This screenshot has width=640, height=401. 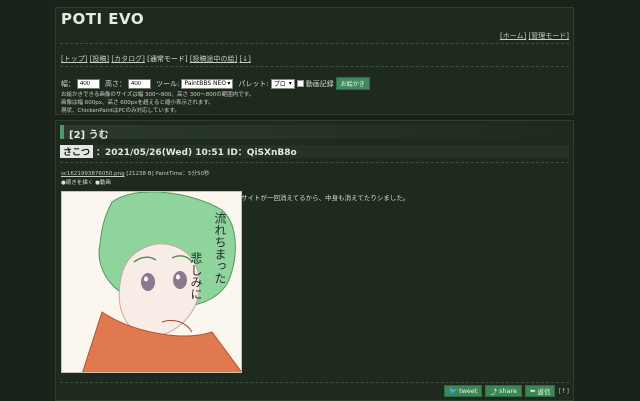 What do you see at coordinates (453, 391) in the screenshot?
I see `twitter-icon: 🐦` at bounding box center [453, 391].